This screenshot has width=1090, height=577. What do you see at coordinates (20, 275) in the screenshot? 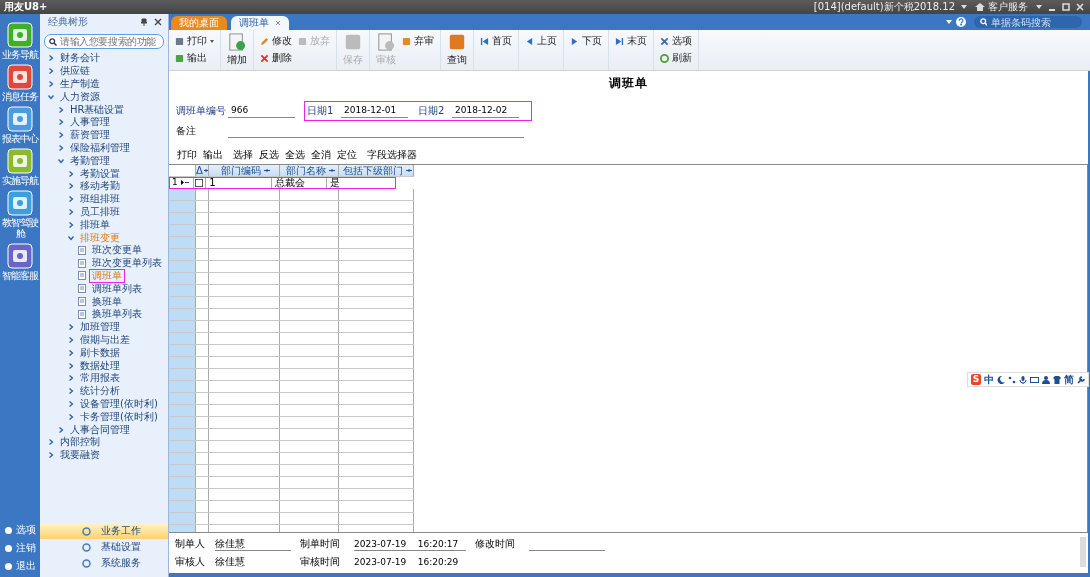
I see `nav-label: 智能客服` at bounding box center [20, 275].